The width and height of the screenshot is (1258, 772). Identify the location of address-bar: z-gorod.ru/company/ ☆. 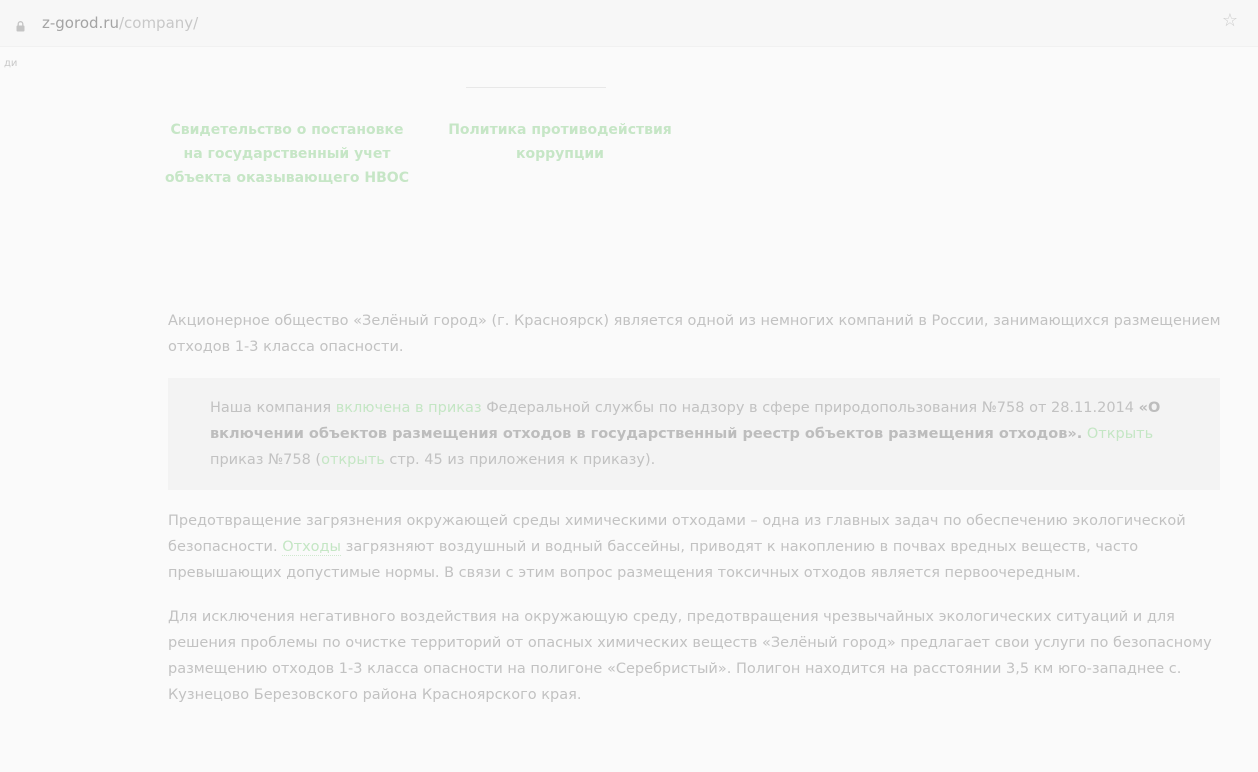
(629, 23).